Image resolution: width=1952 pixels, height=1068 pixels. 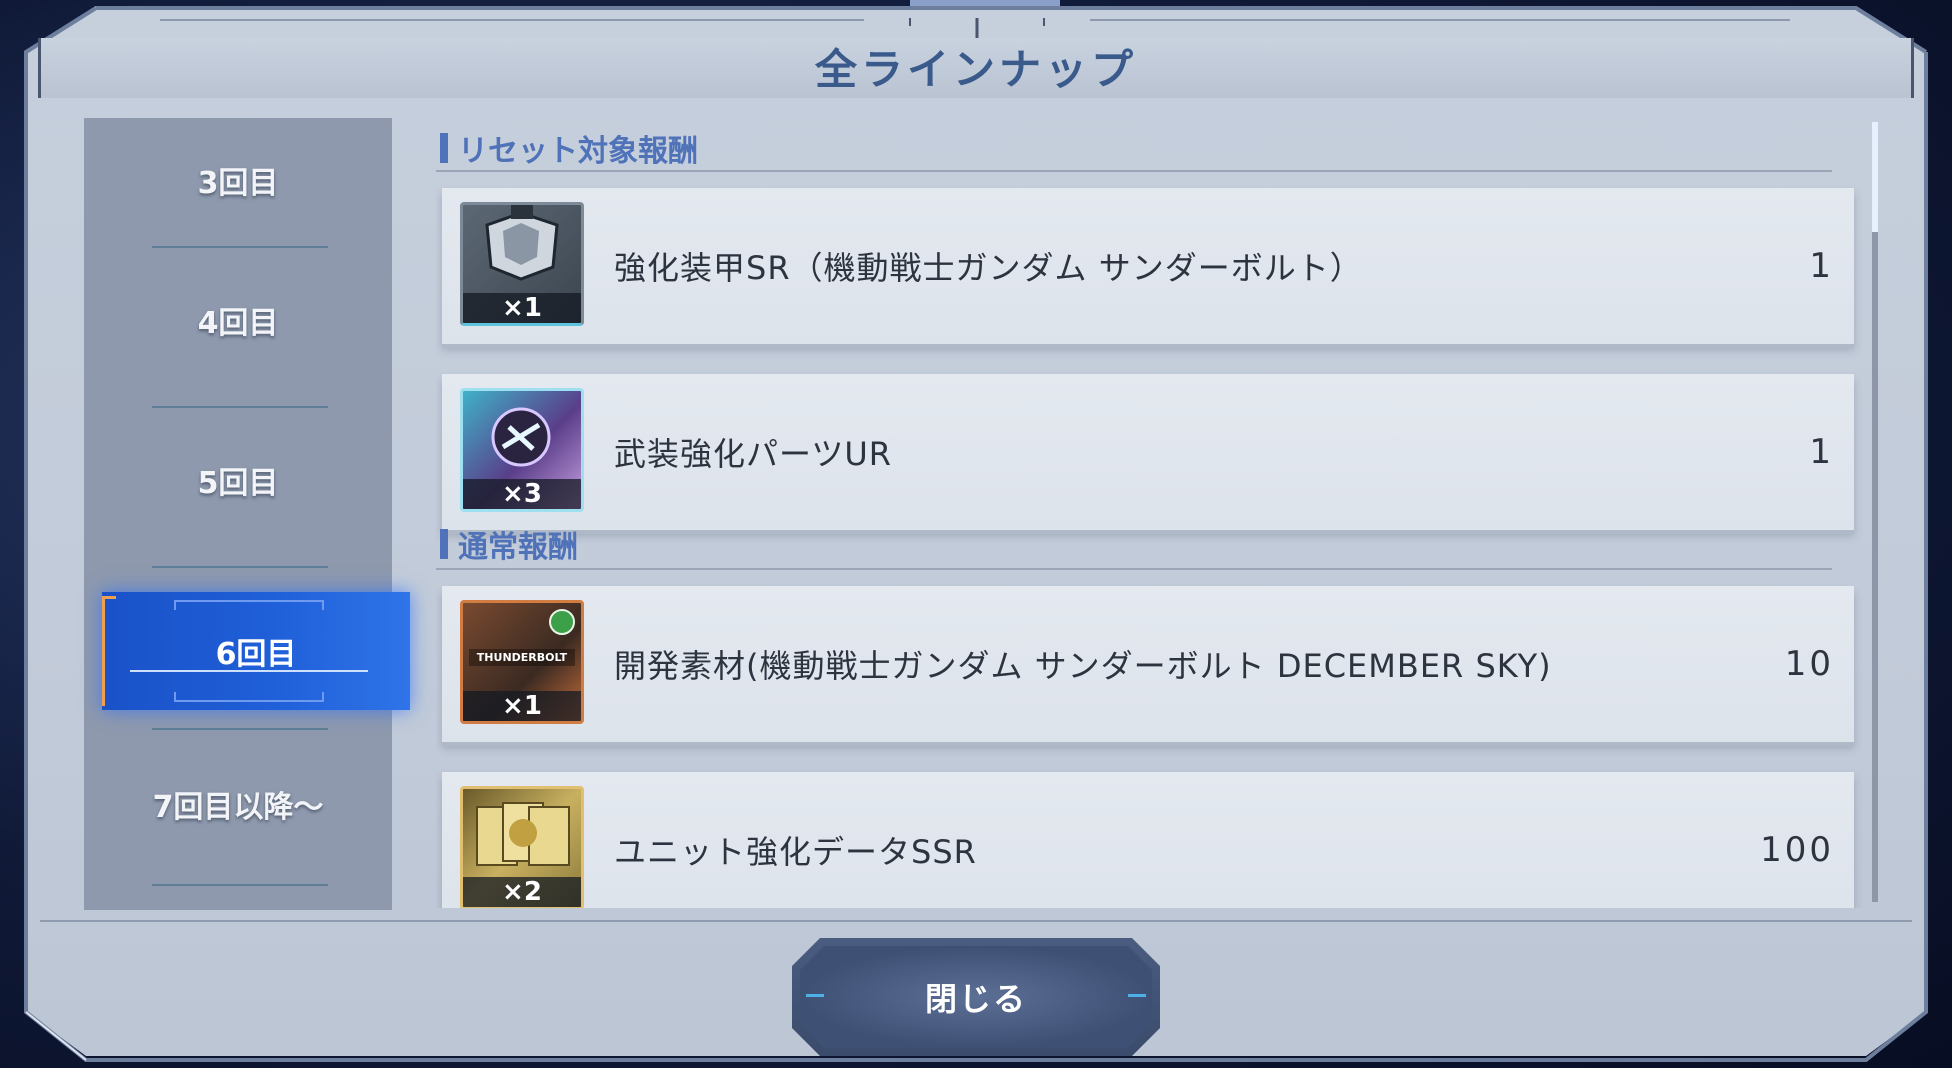 I want to click on armor-graphic, so click(x=522, y=243).